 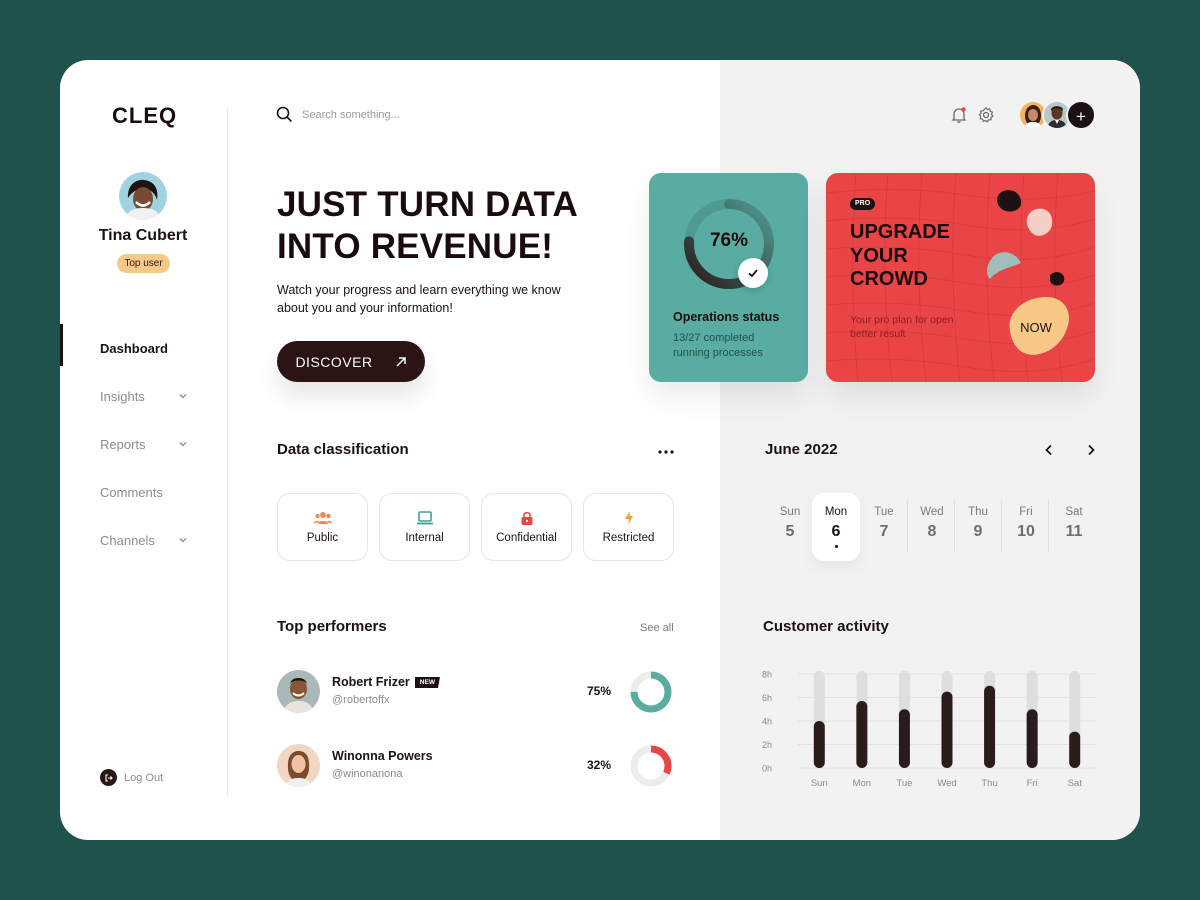 I want to click on chart-x-tick-label: Wed, so click(x=946, y=783).